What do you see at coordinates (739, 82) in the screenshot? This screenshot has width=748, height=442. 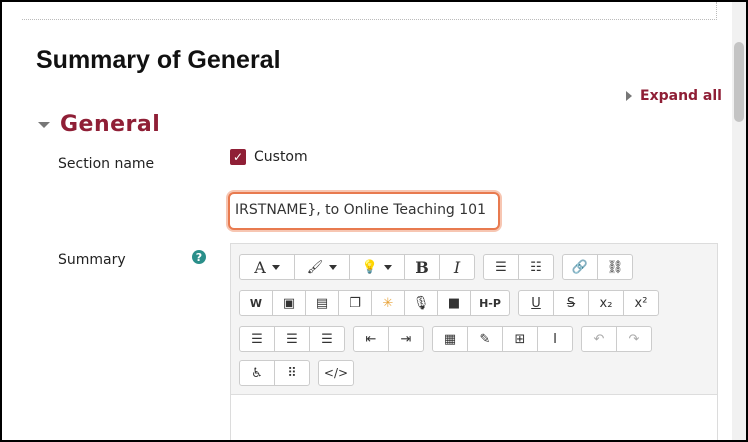 I see `scrollbar-thumb` at bounding box center [739, 82].